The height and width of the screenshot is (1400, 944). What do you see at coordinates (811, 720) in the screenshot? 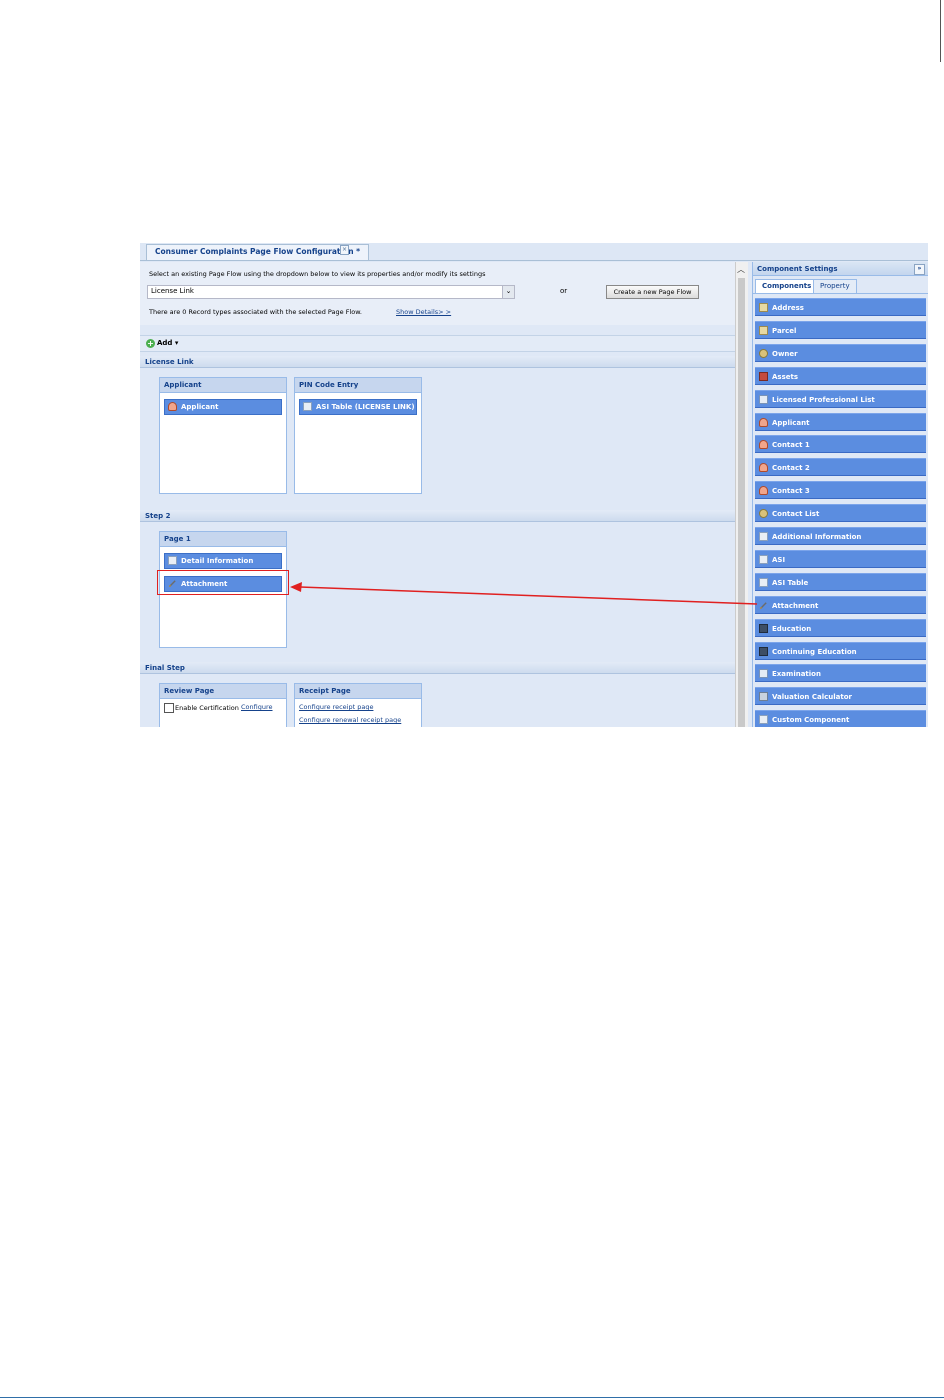
I see `component-item-label: Custom Component` at bounding box center [811, 720].